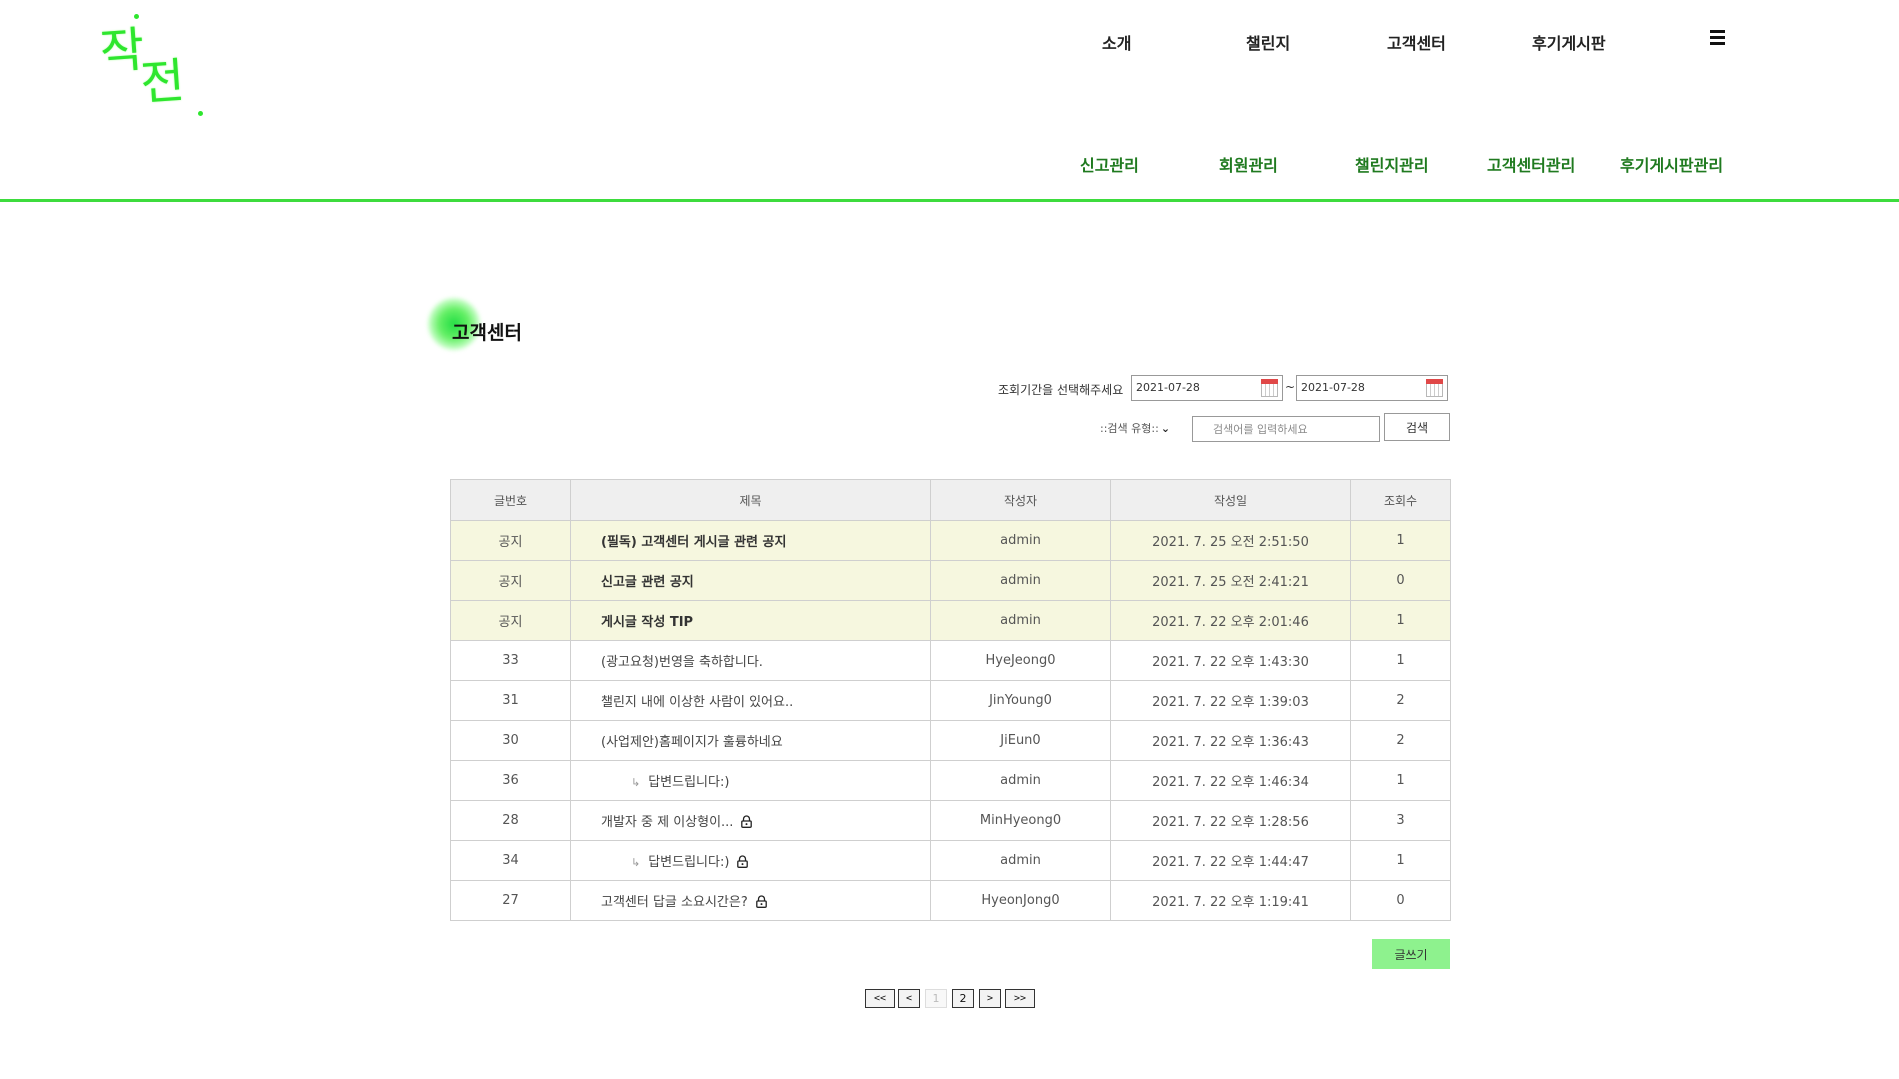 The width and height of the screenshot is (1899, 1079). Describe the element at coordinates (510, 780) in the screenshot. I see `cell-no: 36` at that location.